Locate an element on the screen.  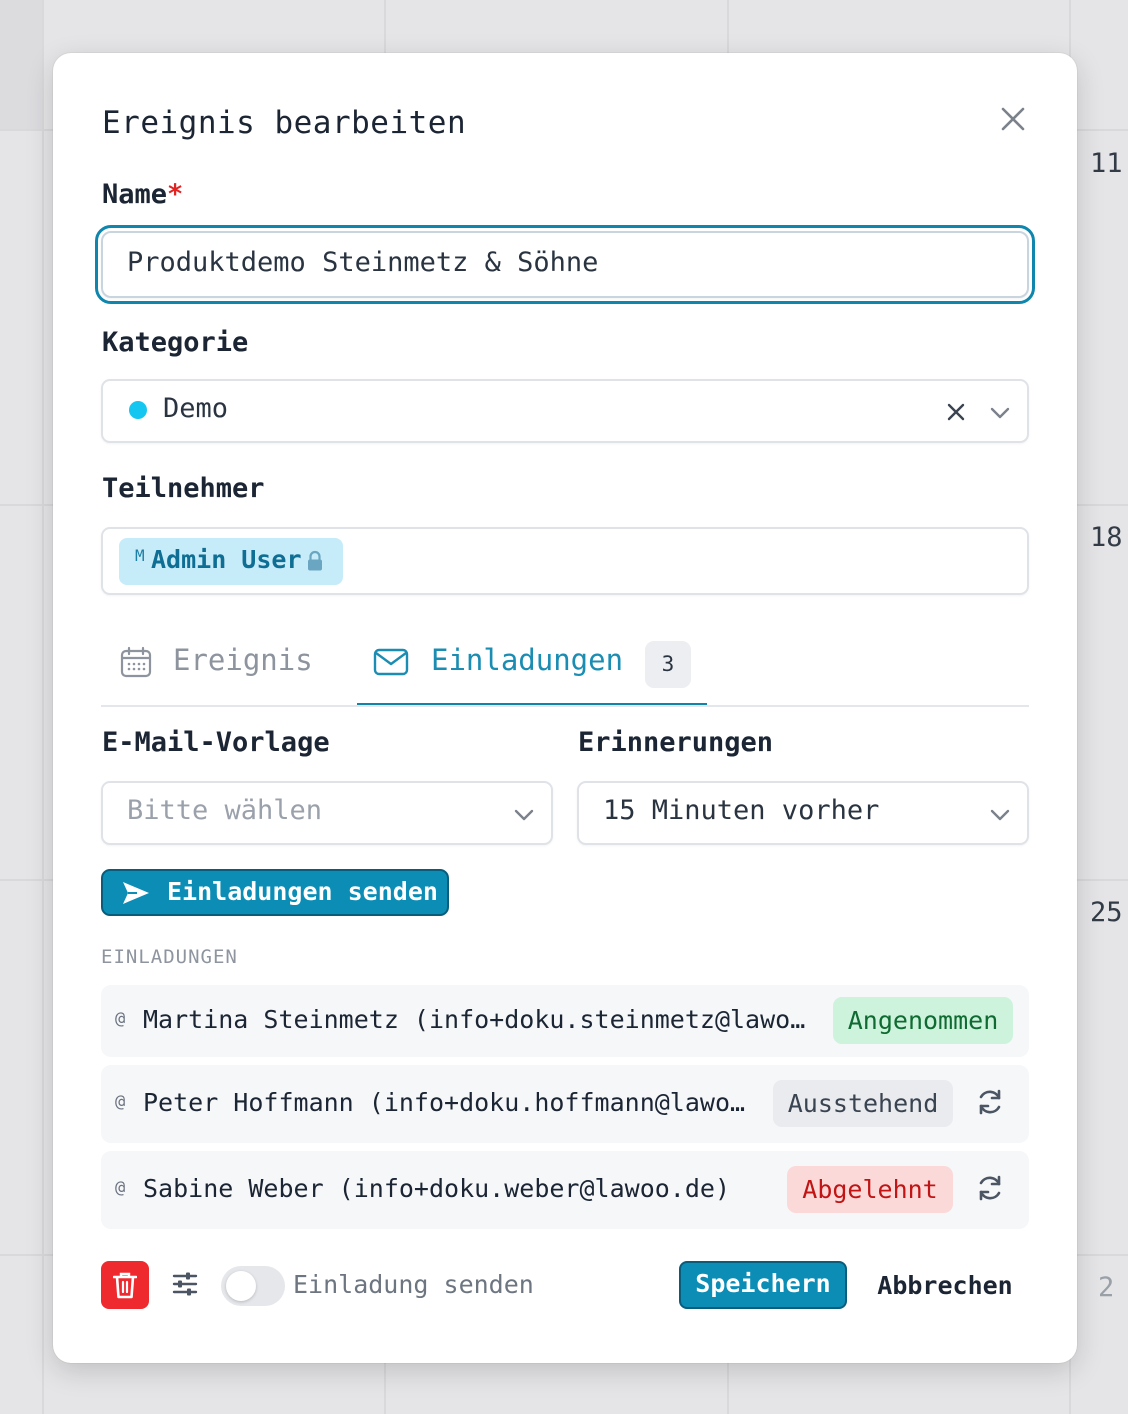
name-input-value: Produktdemo Steinmetz & Söhne is located at coordinates (363, 262).